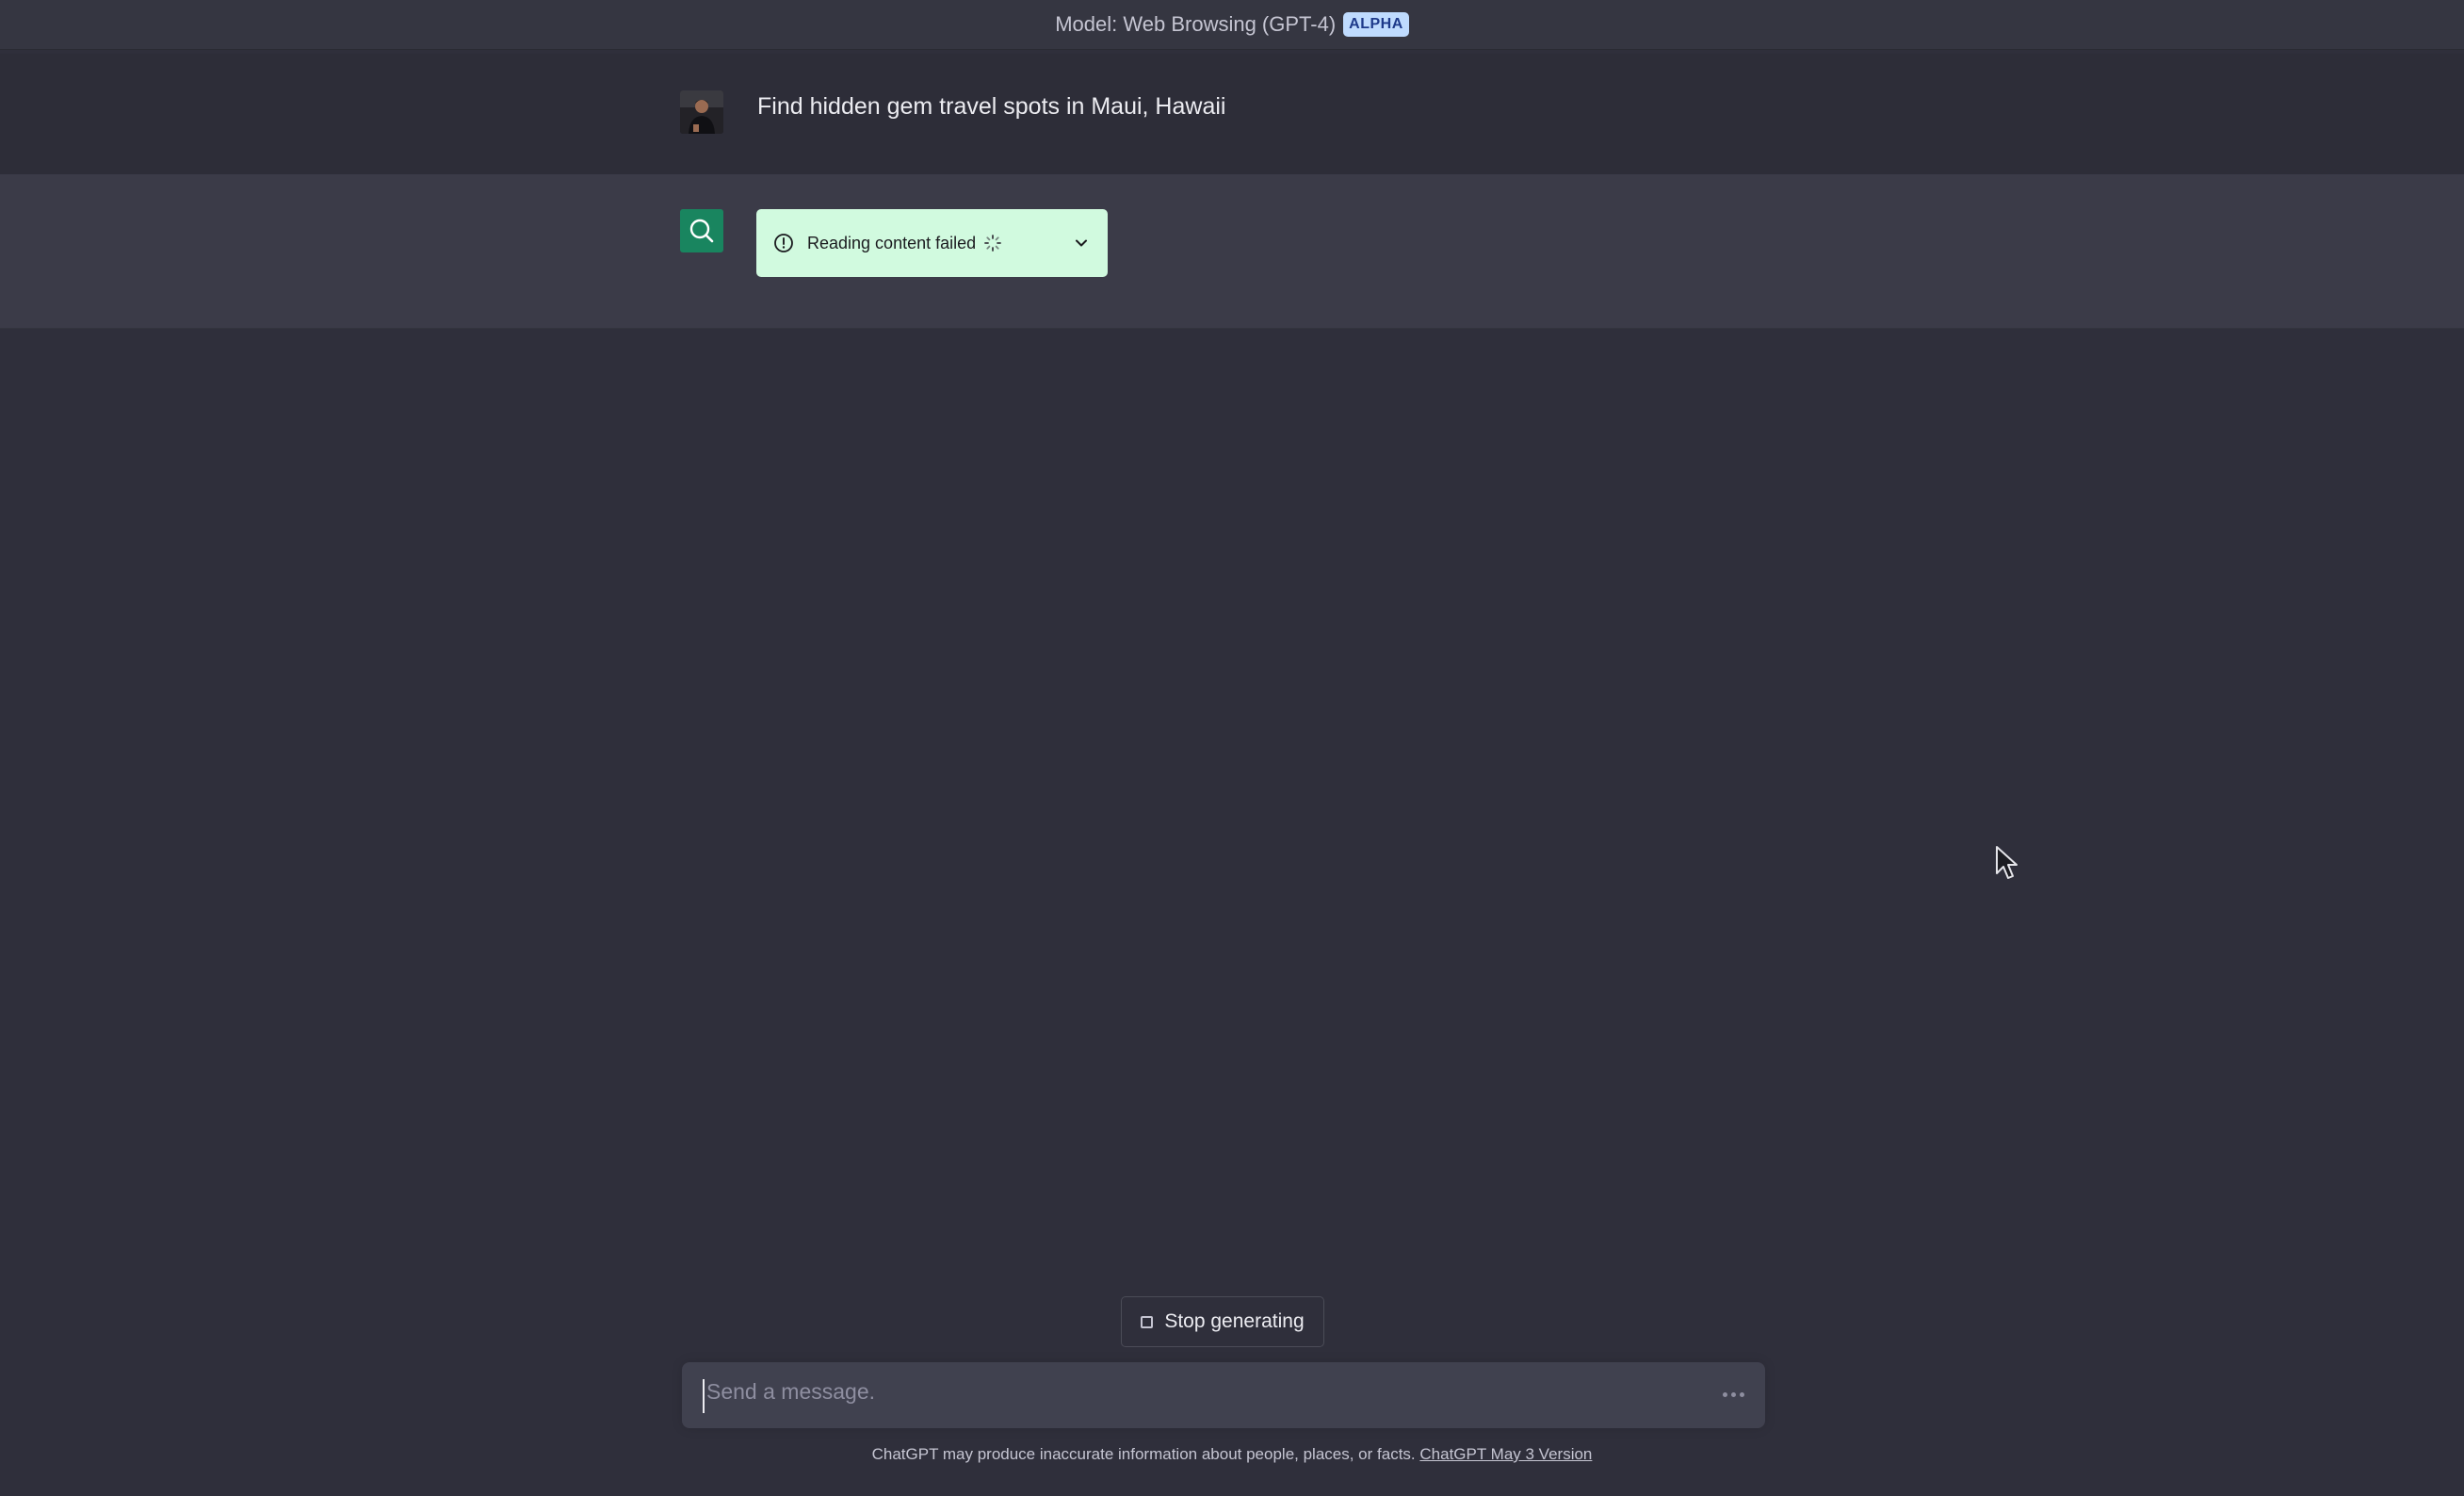 The image size is (2464, 1496). I want to click on browsing-status-toggle: Reading content failed, so click(932, 243).